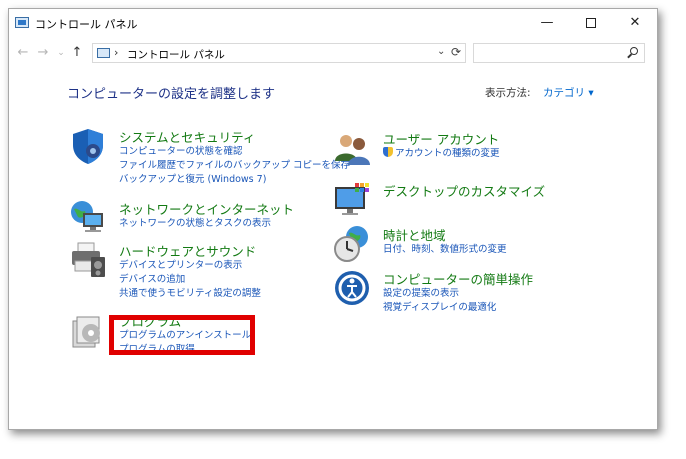 Image resolution: width=686 pixels, height=459 pixels. I want to click on maximize-icon, so click(591, 22).